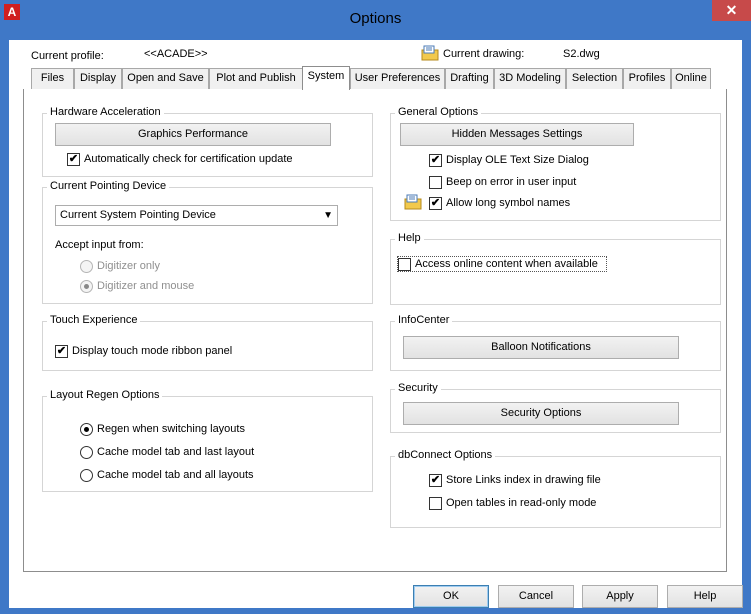 Image resolution: width=751 pixels, height=614 pixels. I want to click on hidden-messages-settings-button: Hidden Messages Settings, so click(517, 134).